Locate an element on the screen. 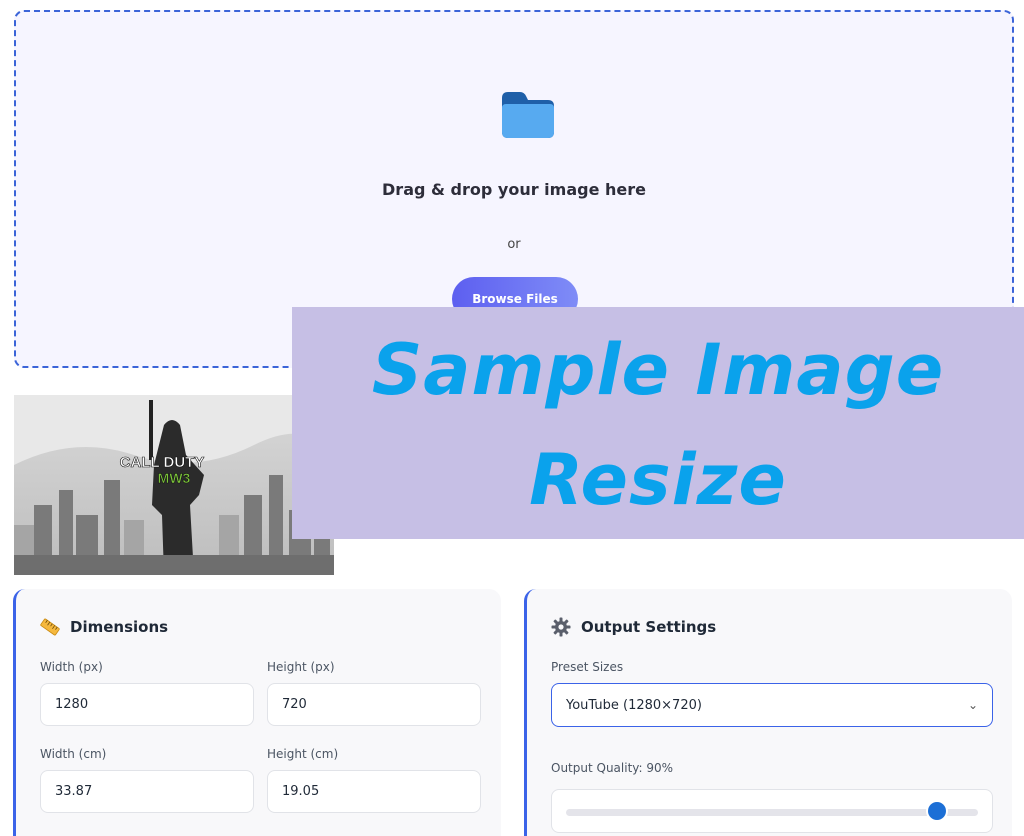 Image resolution: width=1024 pixels, height=836 pixels. preset-sizes-select: YouTube (1280×720) ⌄ is located at coordinates (772, 705).